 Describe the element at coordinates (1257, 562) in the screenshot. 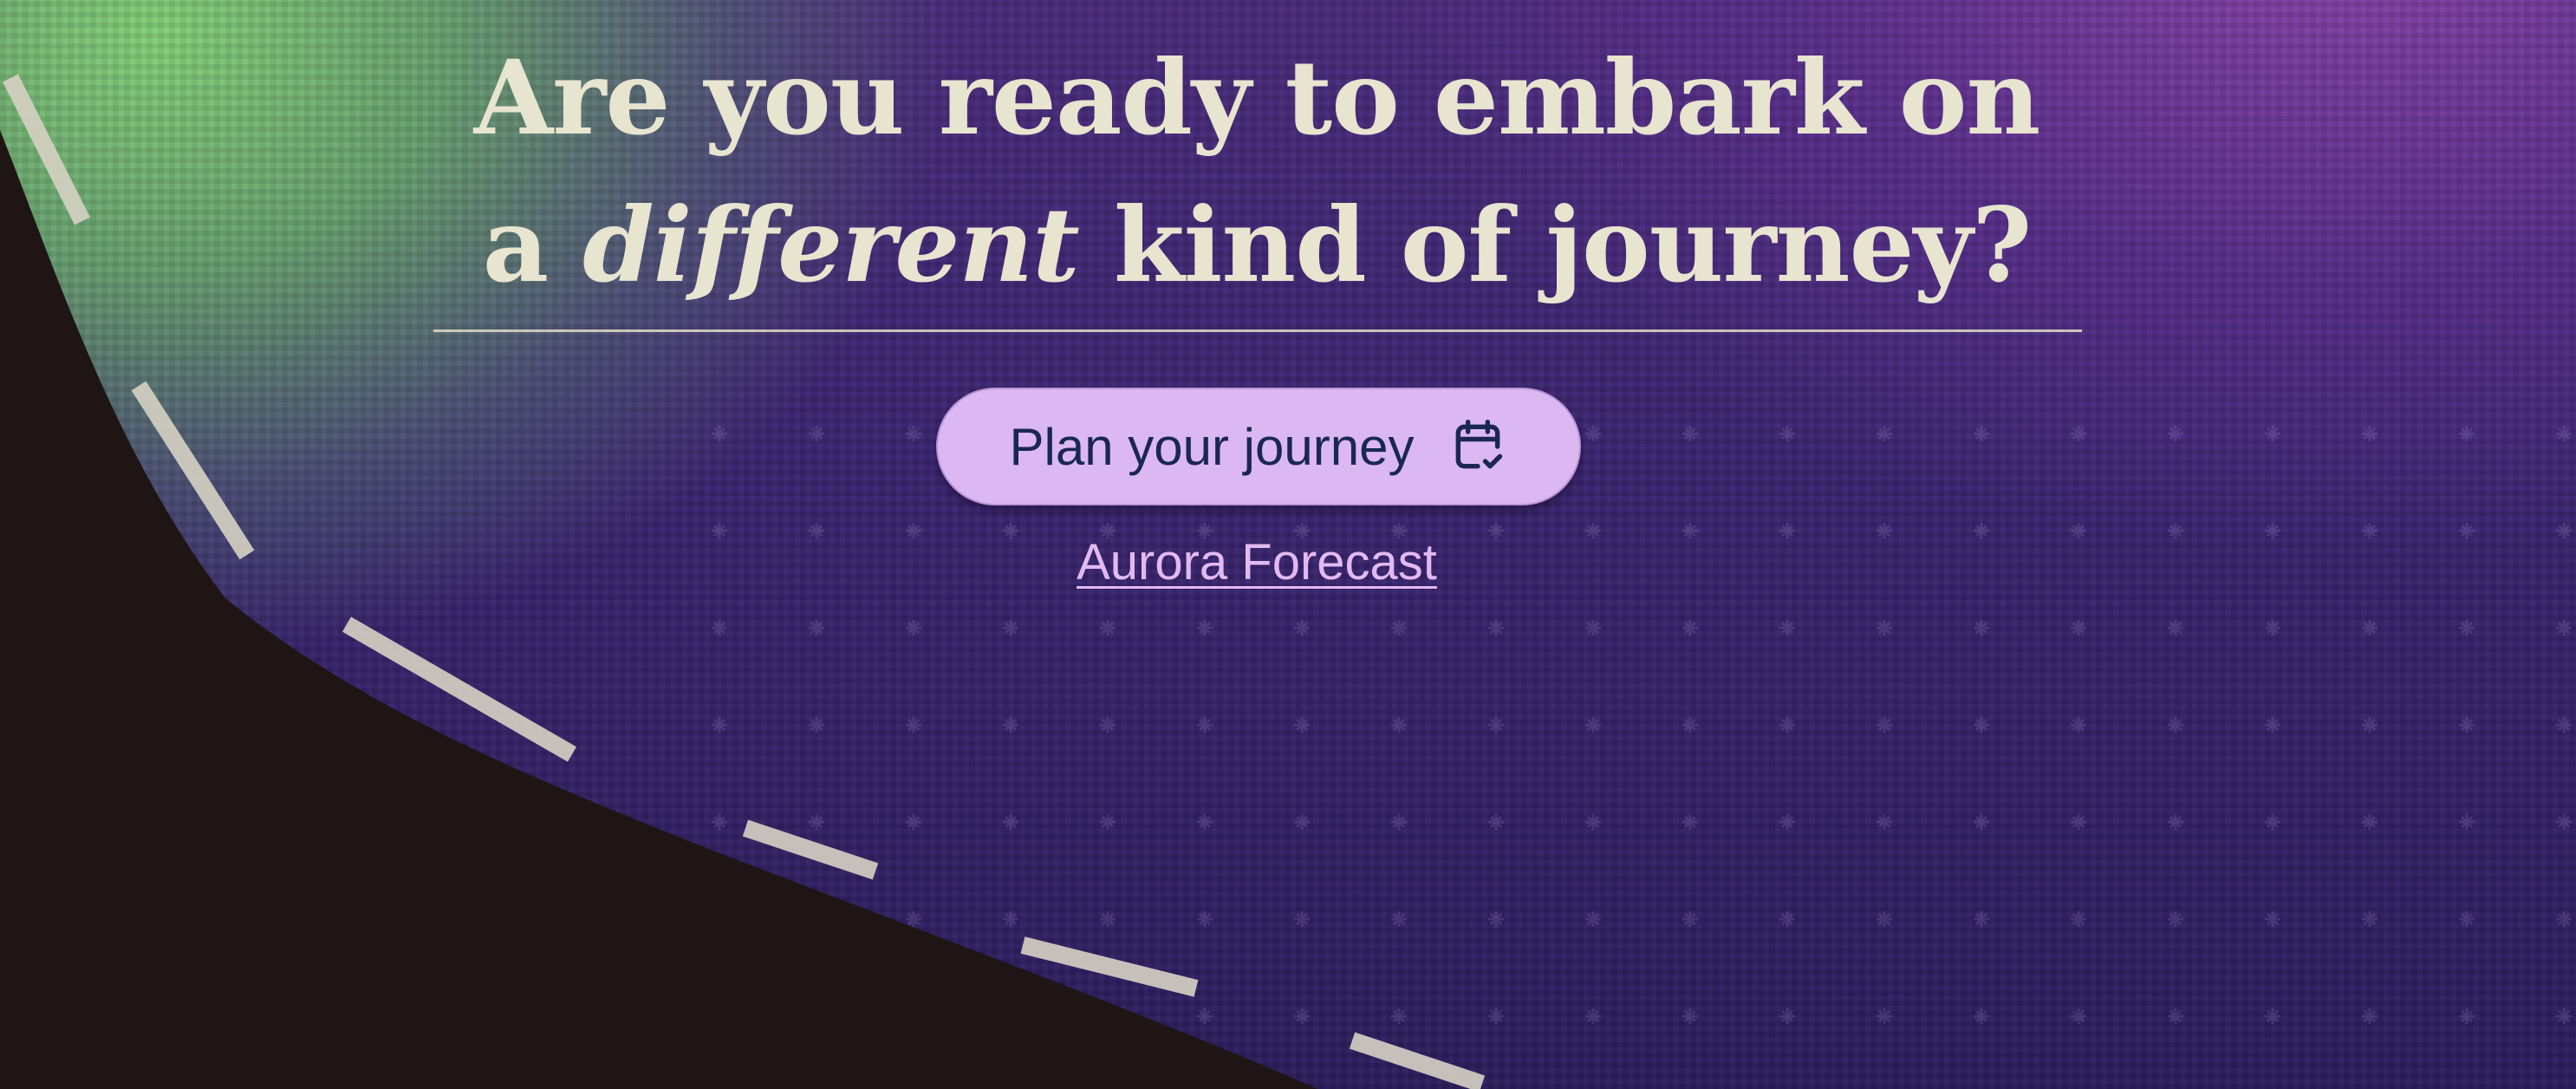

I see `aurora-forecast-link: Aurora Forecast` at that location.